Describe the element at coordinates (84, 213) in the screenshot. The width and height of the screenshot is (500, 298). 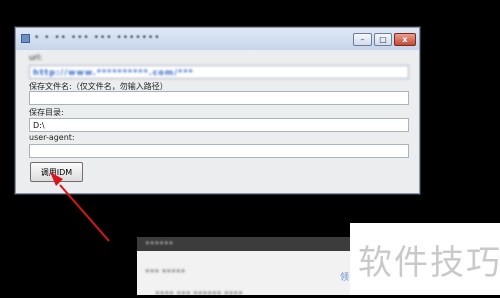
I see `arrow-shaft` at that location.